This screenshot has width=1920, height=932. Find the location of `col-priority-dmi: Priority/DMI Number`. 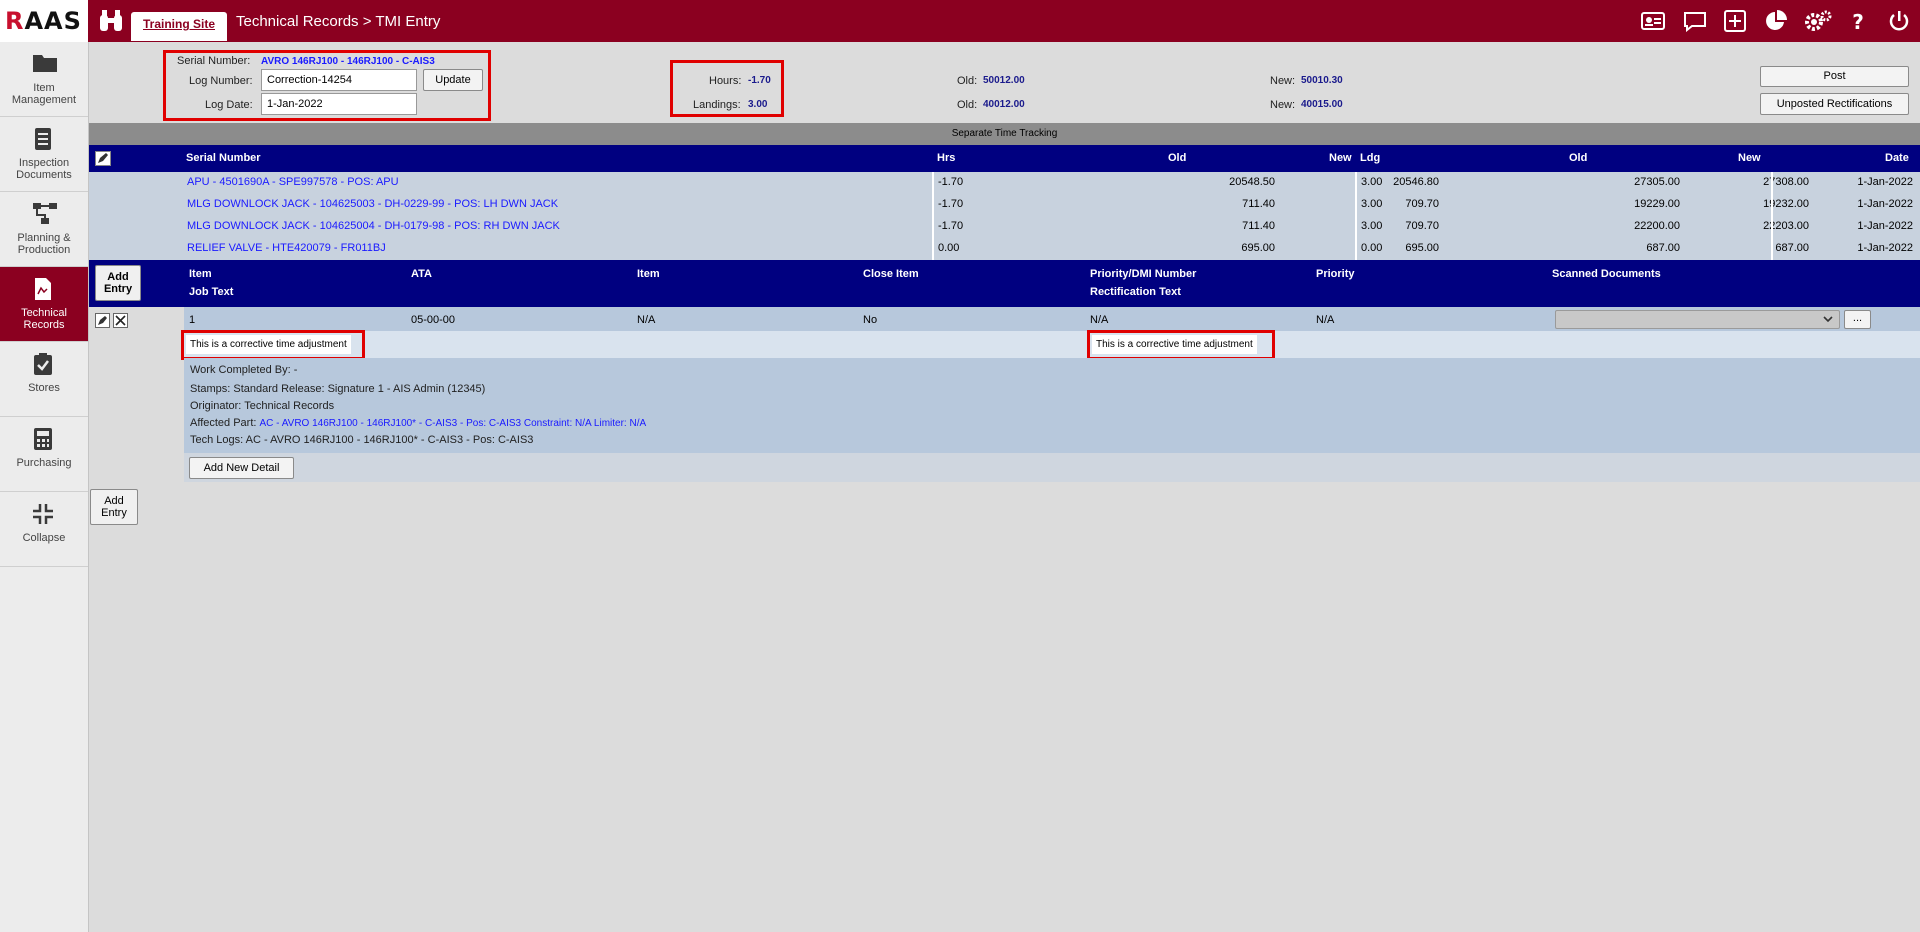

col-priority-dmi: Priority/DMI Number is located at coordinates (1143, 274).